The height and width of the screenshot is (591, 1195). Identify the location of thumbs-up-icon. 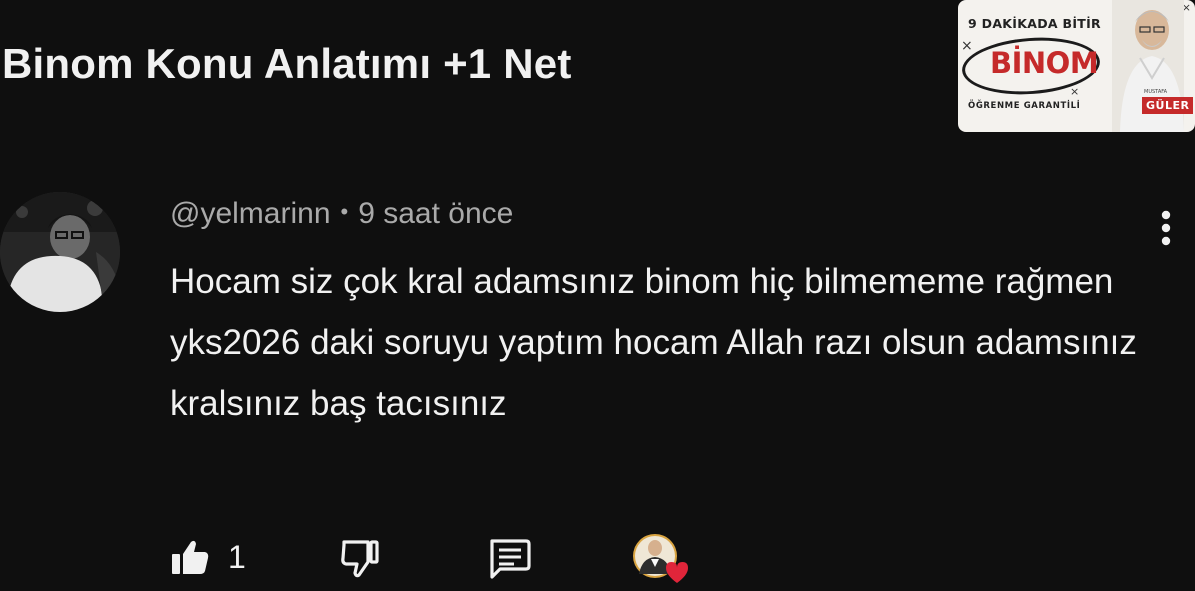
(190, 557).